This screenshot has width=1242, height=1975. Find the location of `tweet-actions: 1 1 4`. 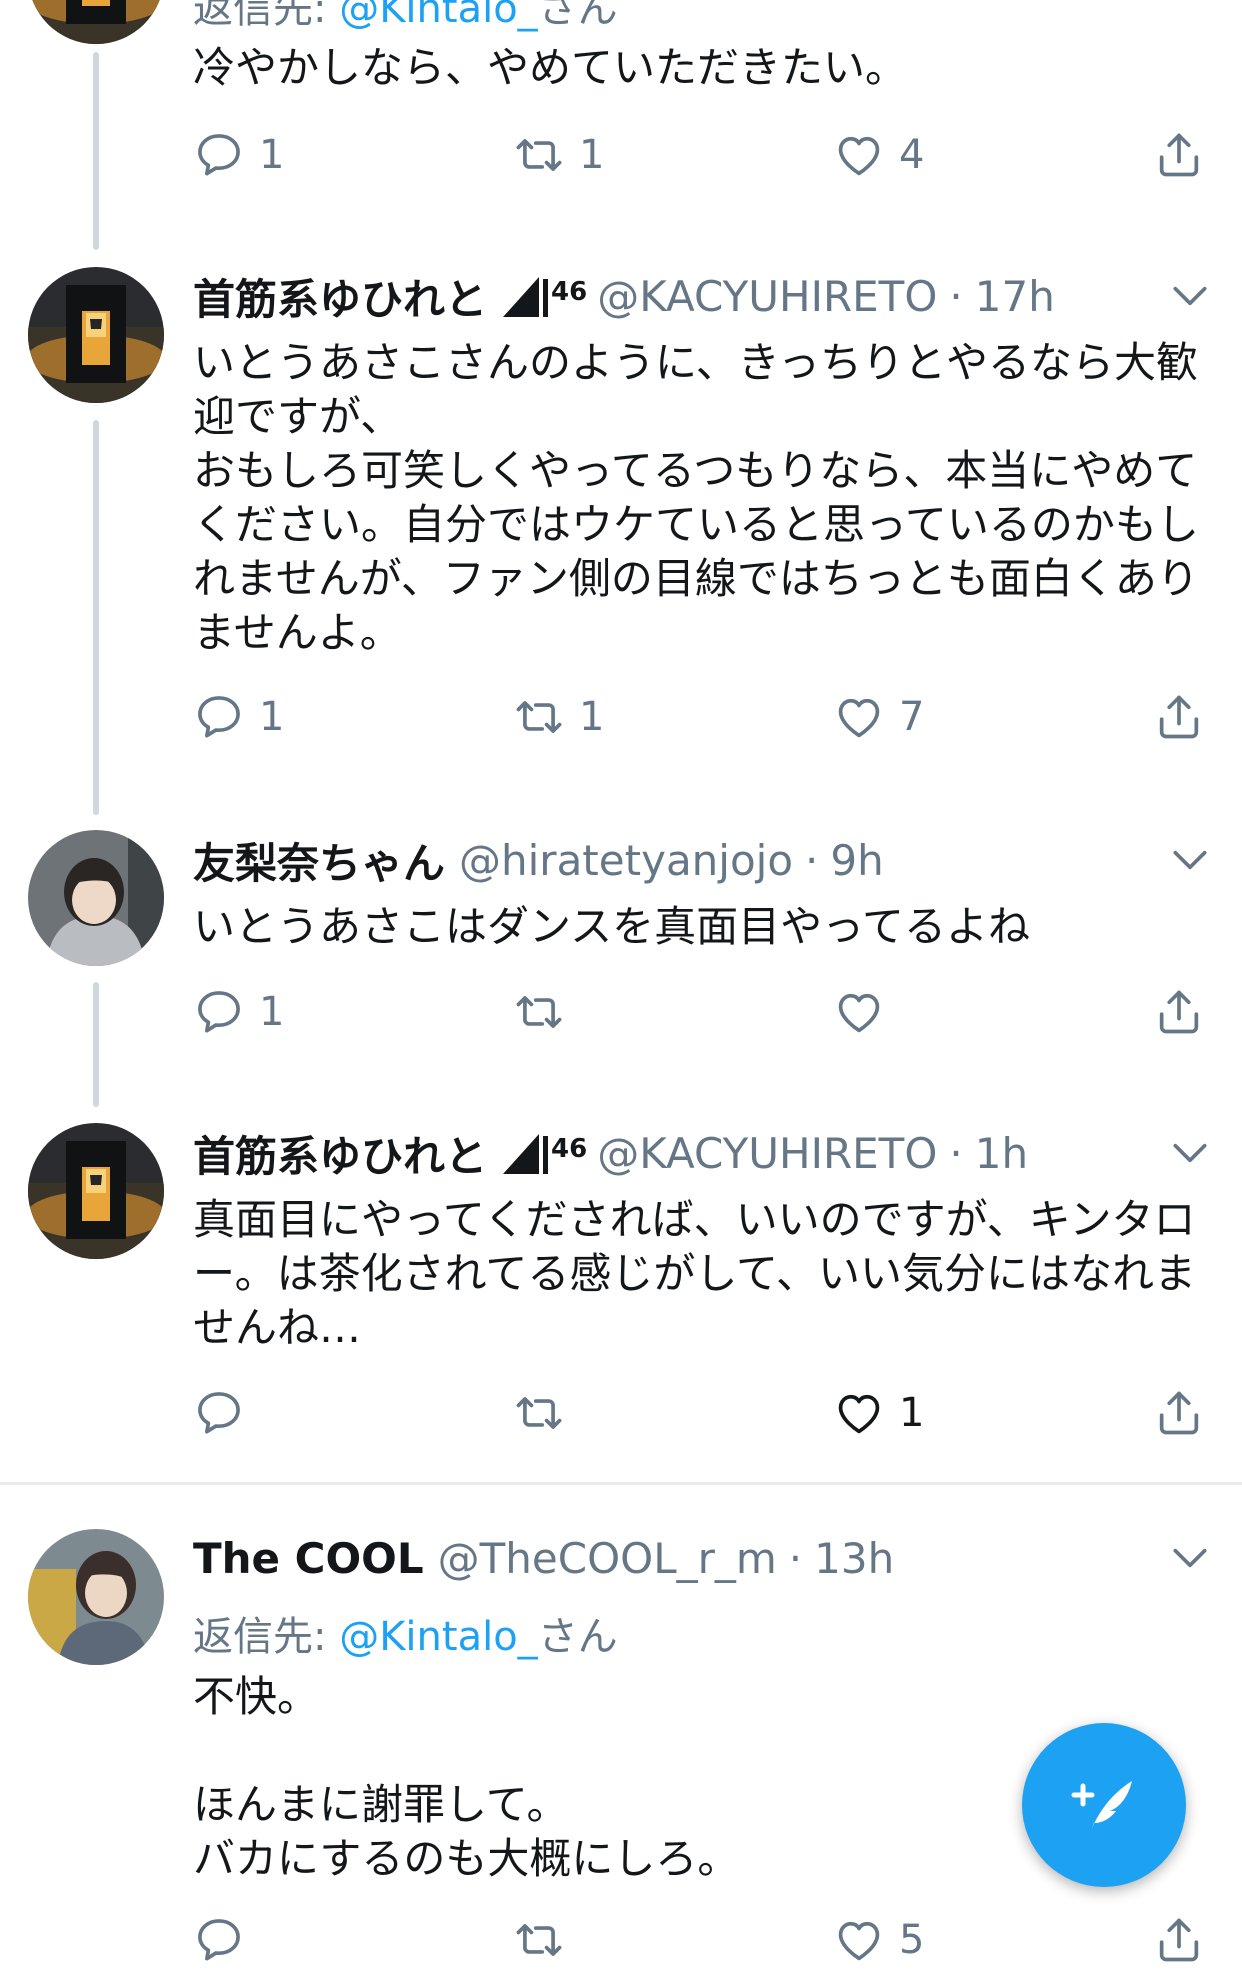

tweet-actions: 1 1 4 is located at coordinates (703, 155).